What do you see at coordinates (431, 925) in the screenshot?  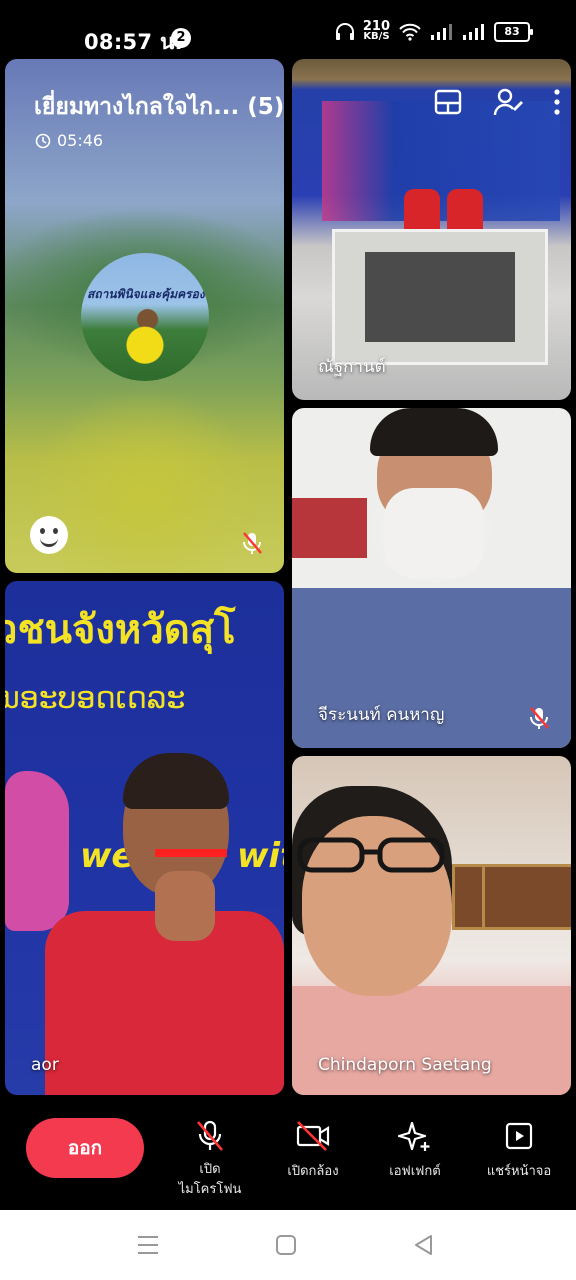 I see `participant-video-tile: Chindaporn Saetang` at bounding box center [431, 925].